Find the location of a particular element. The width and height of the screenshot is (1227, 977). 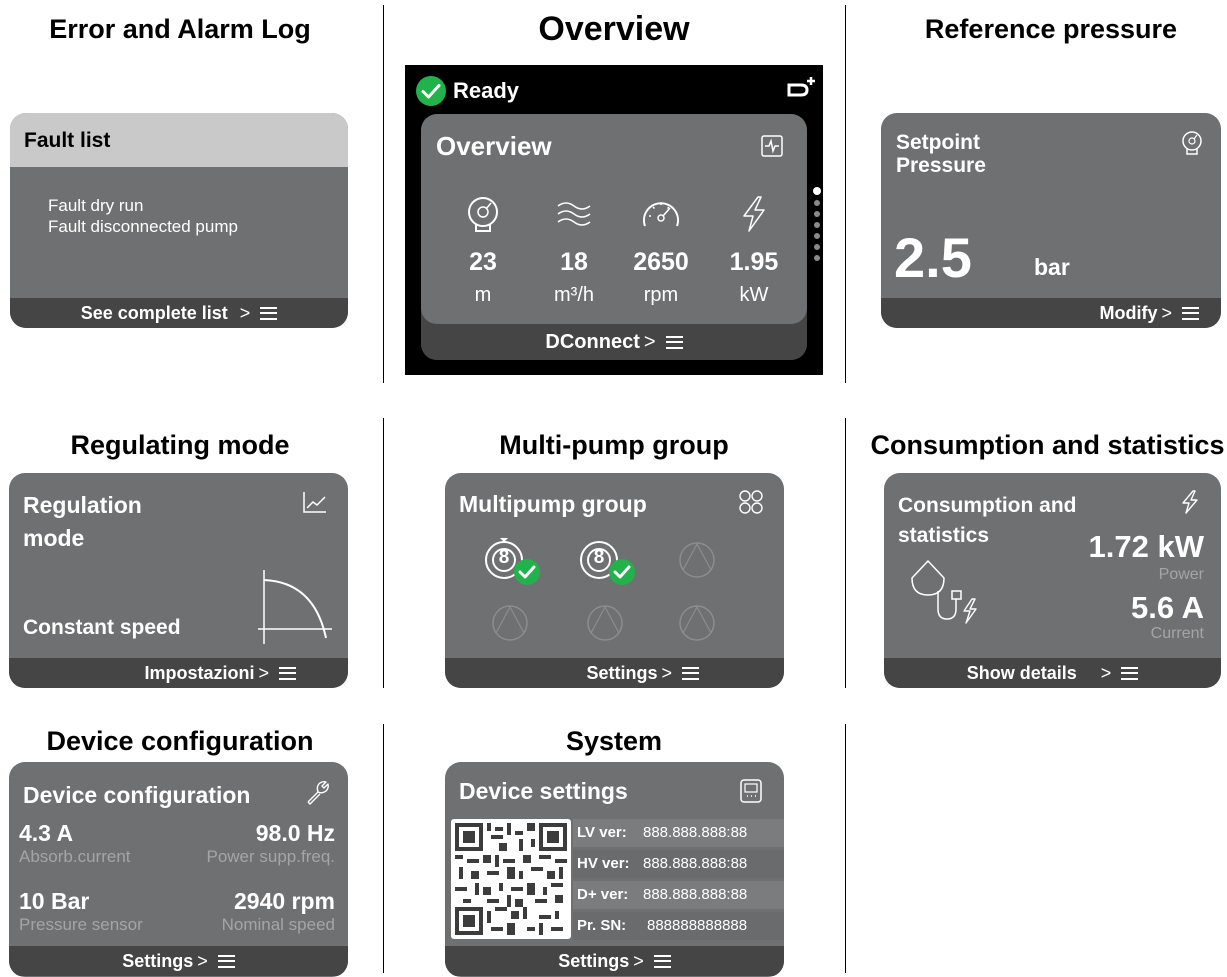

regulation-mode-value: Constant speed is located at coordinates (102, 627).